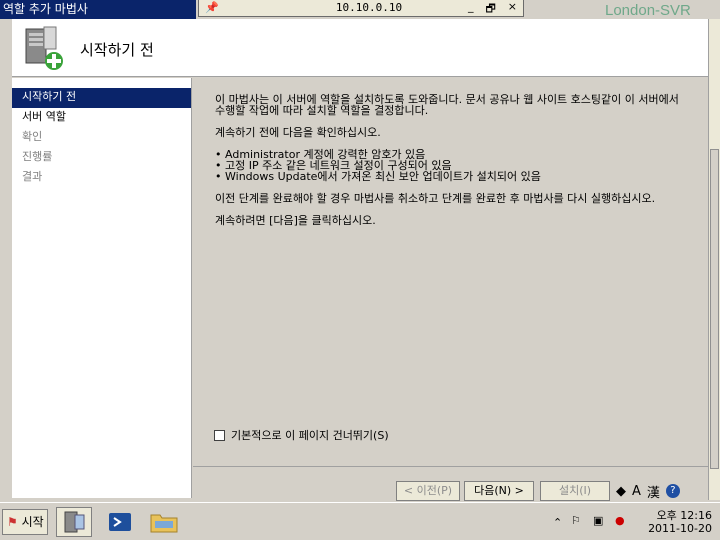 The height and width of the screenshot is (540, 720). Describe the element at coordinates (672, 491) in the screenshot. I see `help-icon: ?` at that location.